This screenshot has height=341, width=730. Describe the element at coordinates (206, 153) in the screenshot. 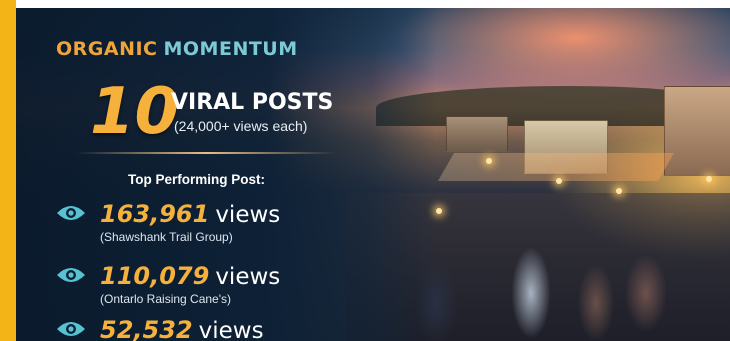

I see `glow-divider` at that location.